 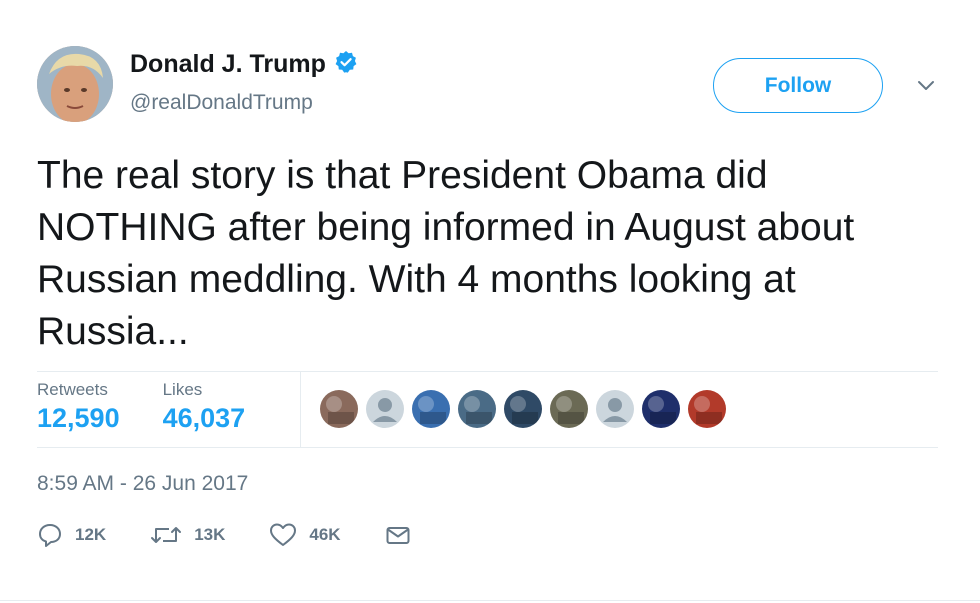 What do you see at coordinates (210, 534) in the screenshot?
I see `retweet-count: 13K` at bounding box center [210, 534].